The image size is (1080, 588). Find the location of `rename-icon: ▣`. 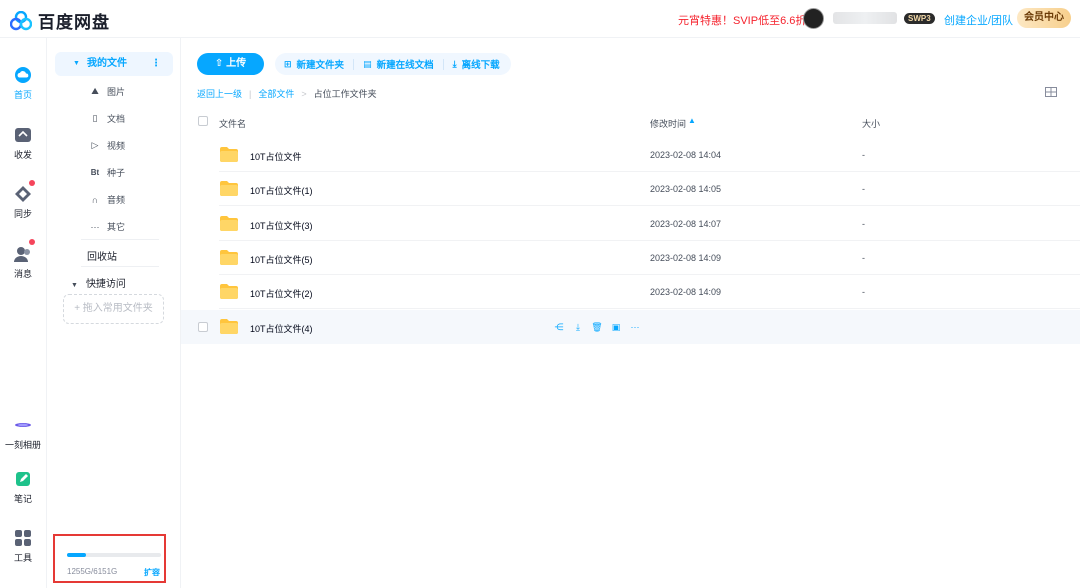

rename-icon: ▣ is located at coordinates (616, 327).